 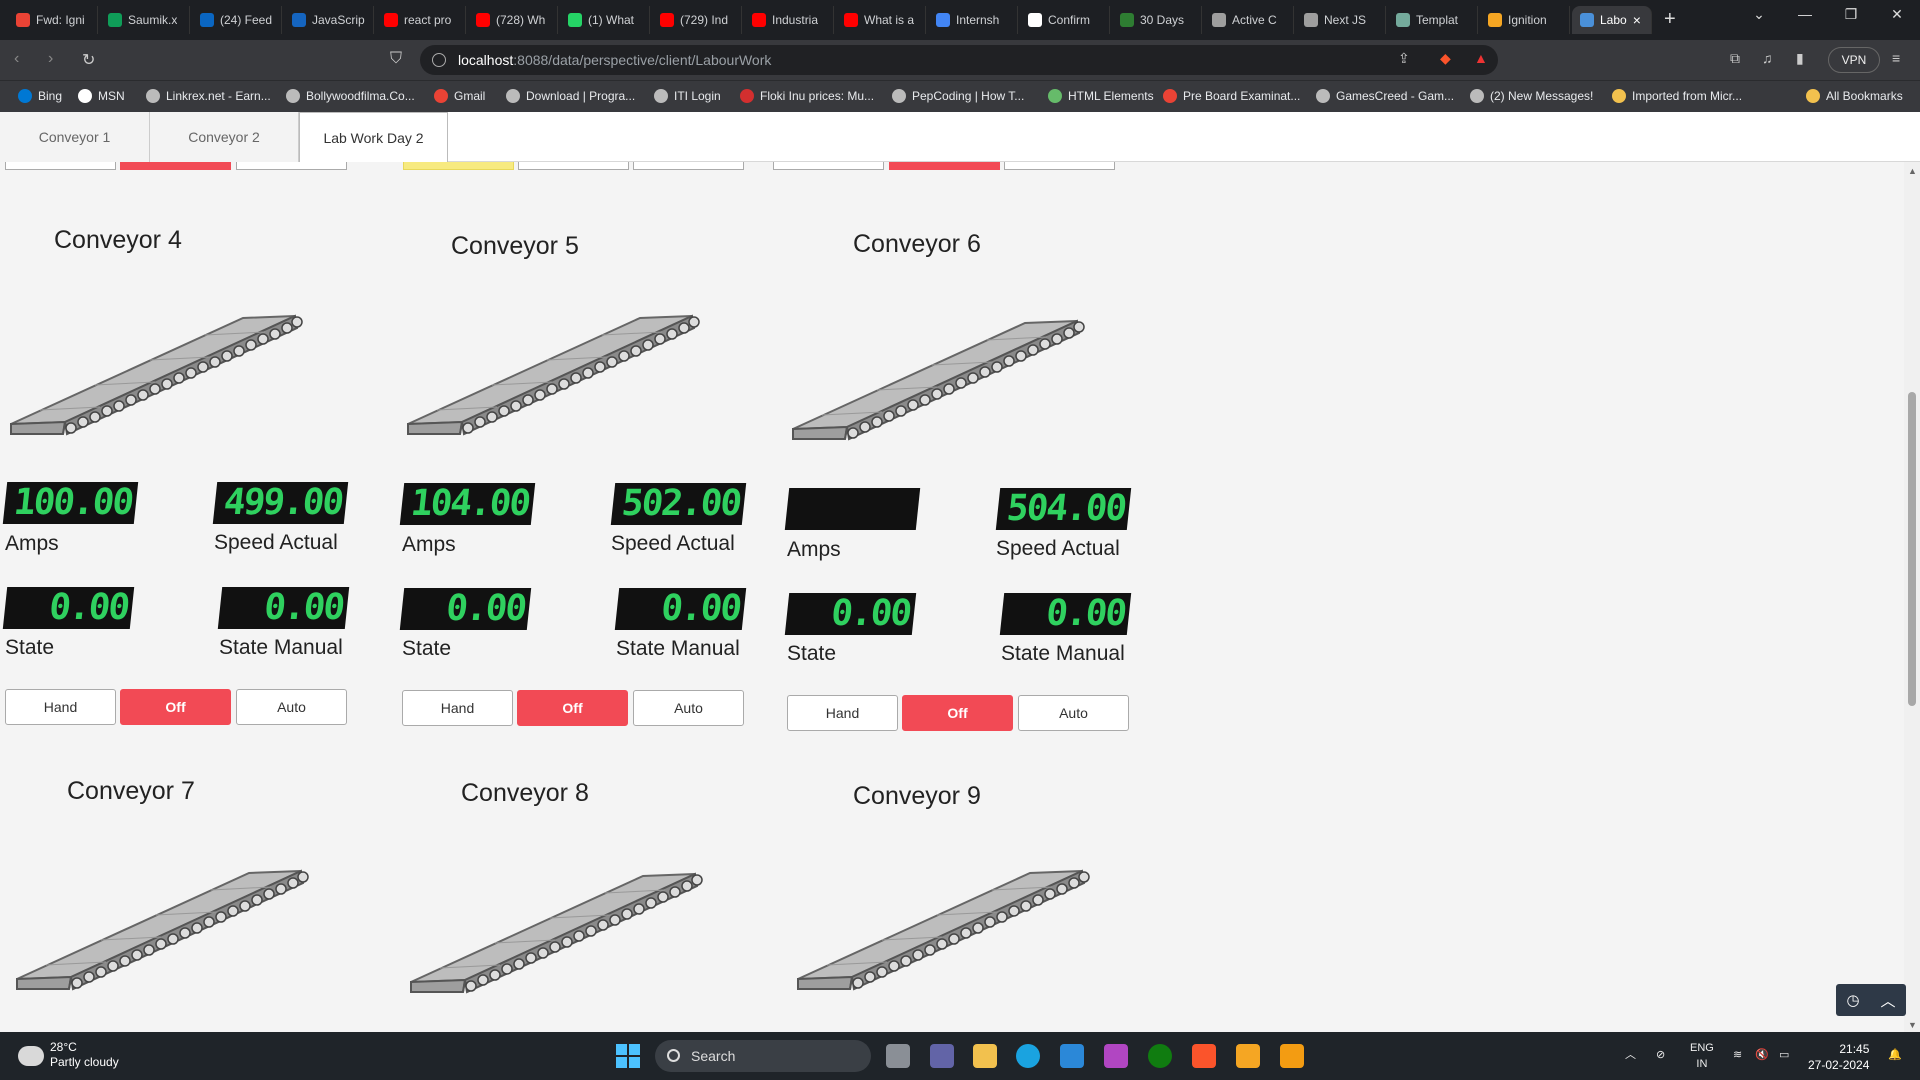 What do you see at coordinates (1912, 1025) in the screenshot?
I see `scroll-down-icon: ▼` at bounding box center [1912, 1025].